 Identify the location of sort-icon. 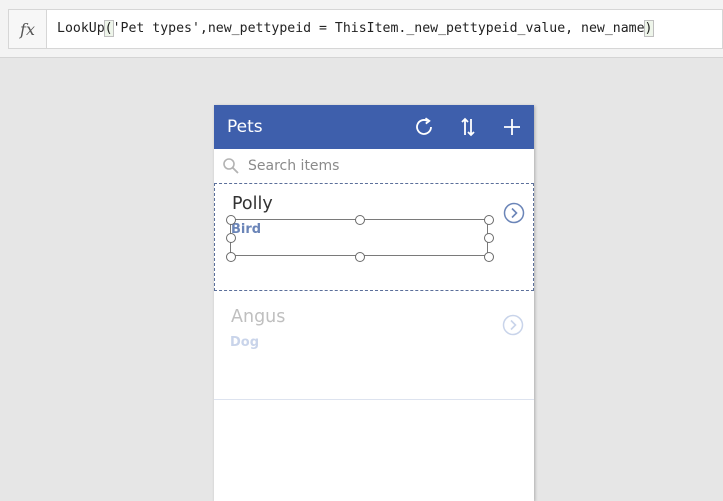
(468, 127).